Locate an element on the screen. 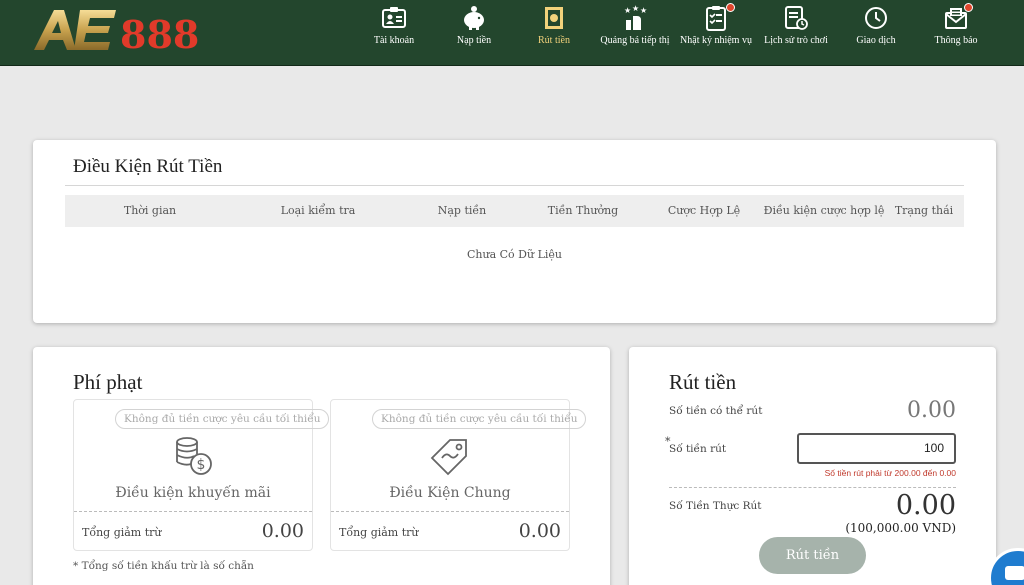 The image size is (1024, 585). withdraw-submit-button: Rút tiền is located at coordinates (812, 555).